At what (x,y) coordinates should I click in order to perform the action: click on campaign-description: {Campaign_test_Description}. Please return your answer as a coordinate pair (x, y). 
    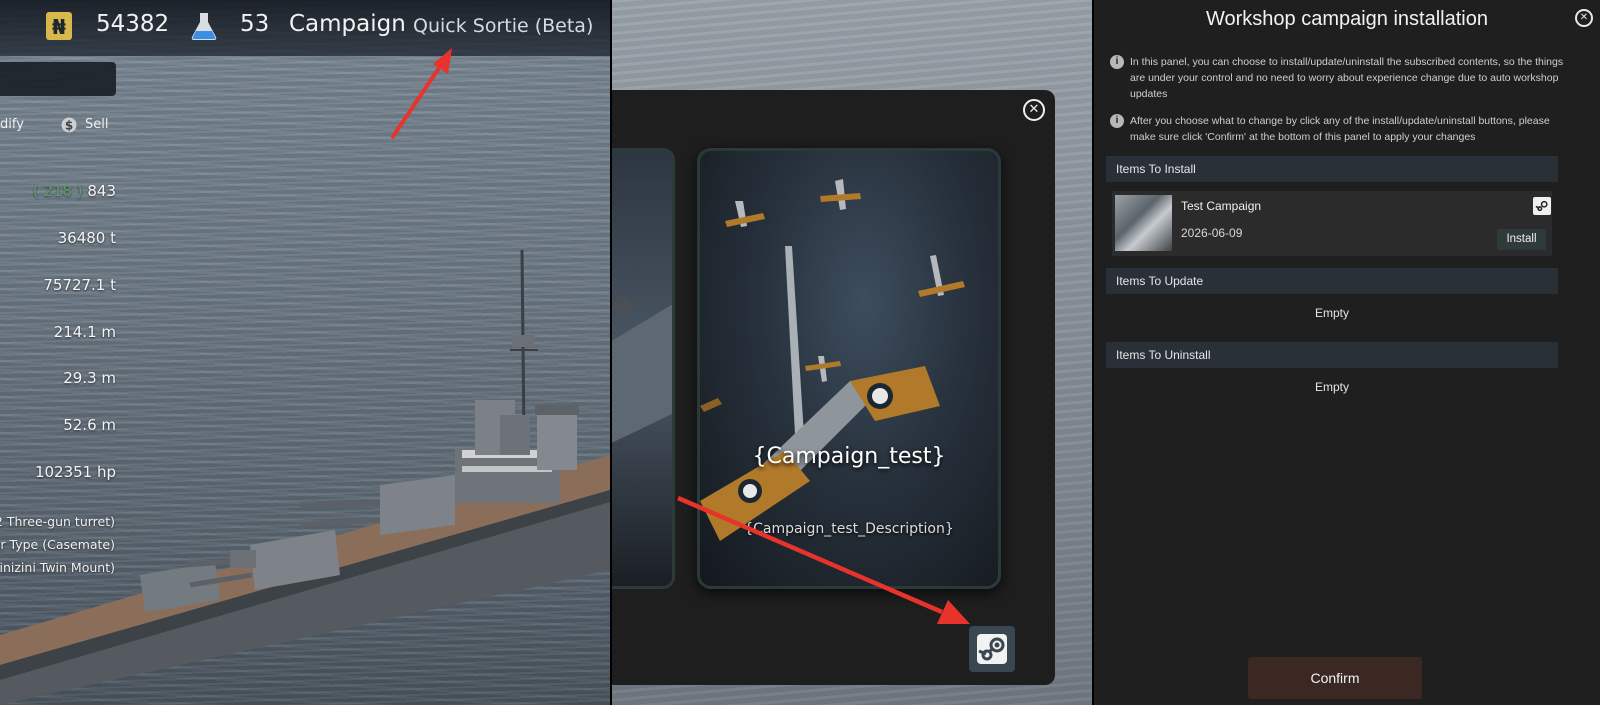
    Looking at the image, I should click on (849, 529).